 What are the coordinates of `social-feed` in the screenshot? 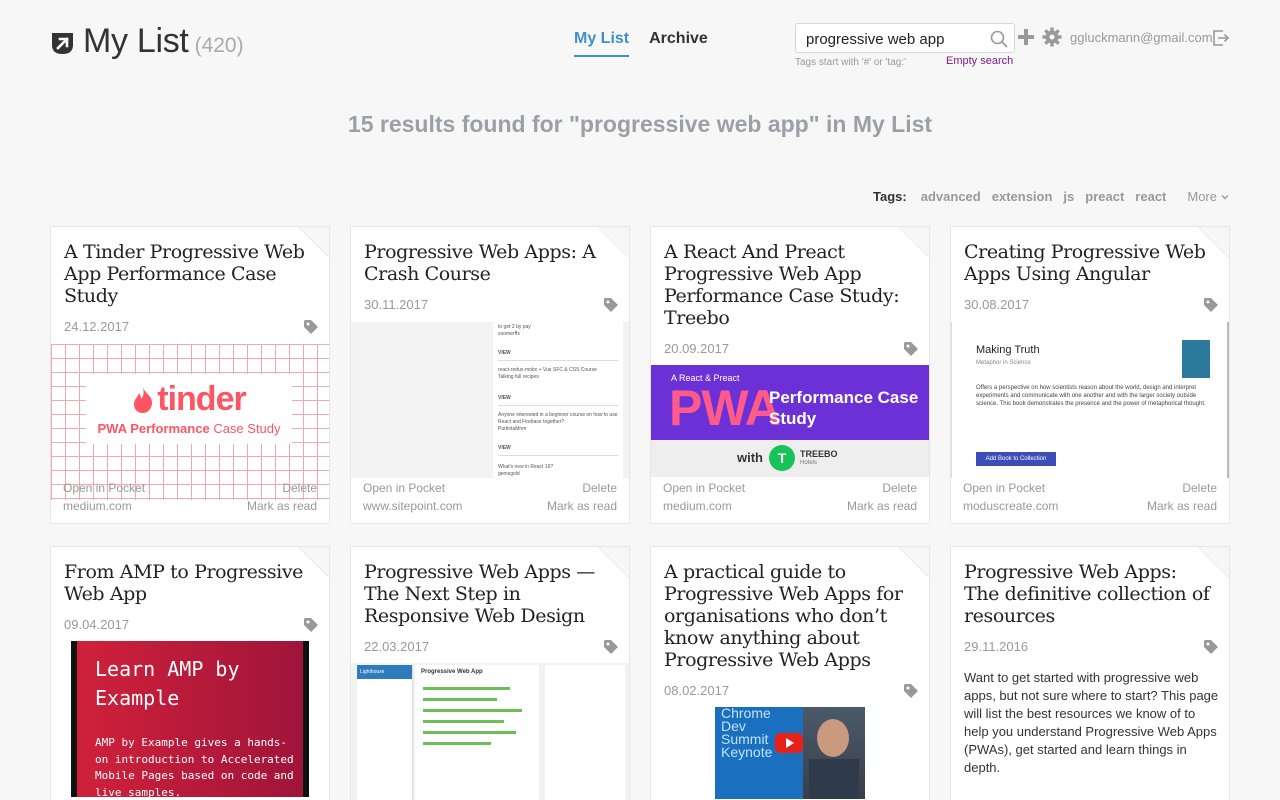 It's located at (585, 732).